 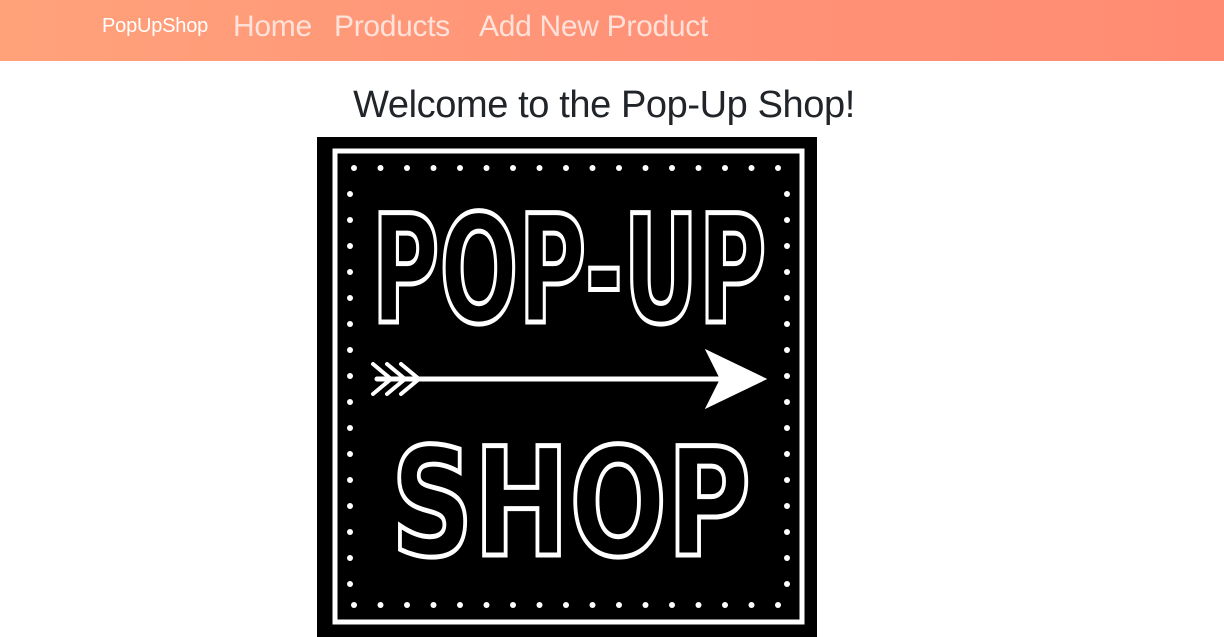 I want to click on brand-link: PopUpShop, so click(x=155, y=26).